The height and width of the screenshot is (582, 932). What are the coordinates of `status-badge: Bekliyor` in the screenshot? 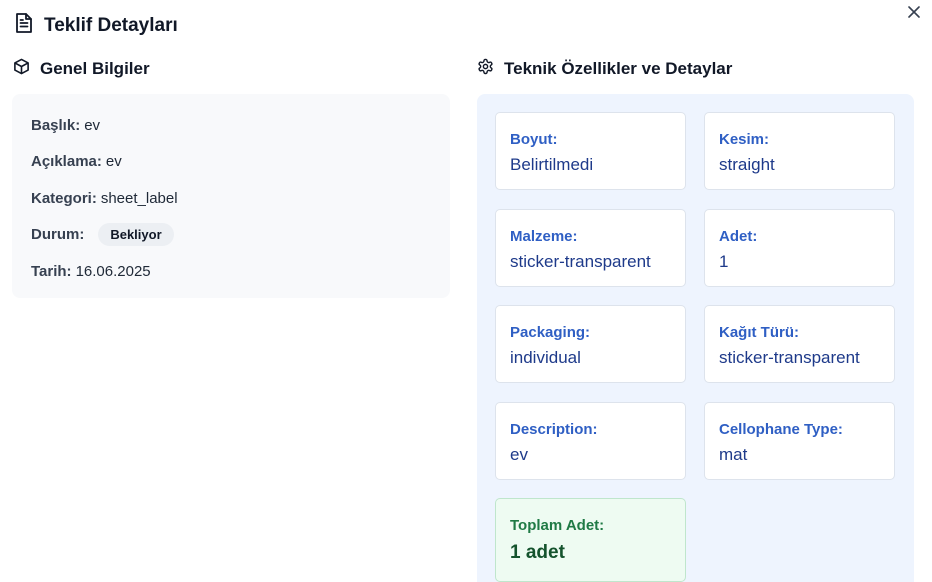 It's located at (136, 235).